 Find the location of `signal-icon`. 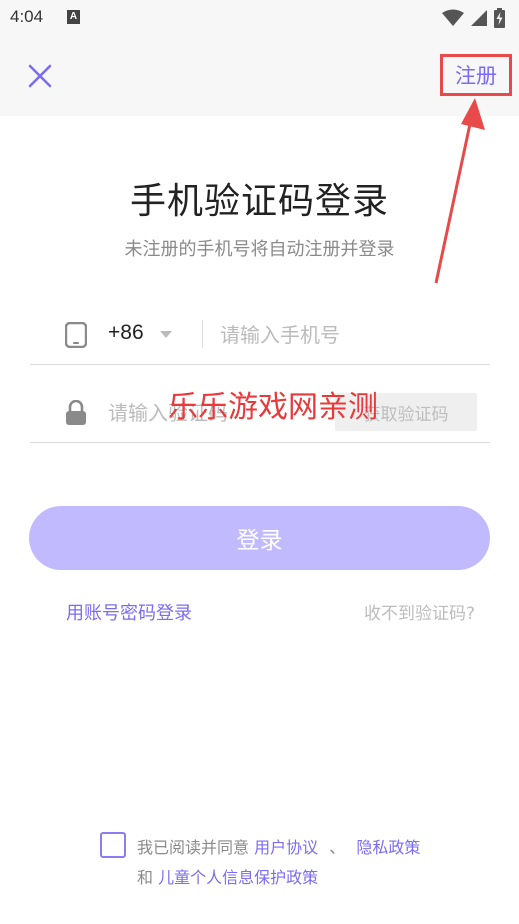

signal-icon is located at coordinates (479, 18).